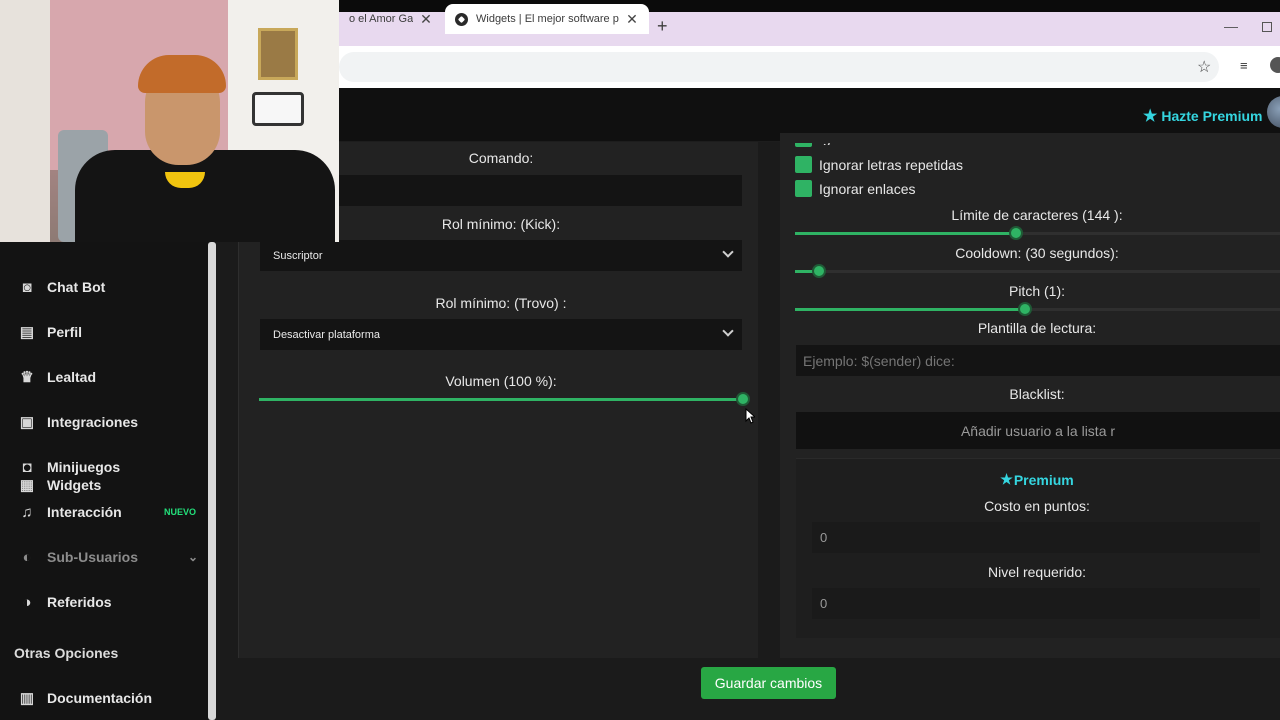 The width and height of the screenshot is (1280, 720). What do you see at coordinates (867, 189) in the screenshot?
I see `checkbox-label: Ignorar enlaces` at bounding box center [867, 189].